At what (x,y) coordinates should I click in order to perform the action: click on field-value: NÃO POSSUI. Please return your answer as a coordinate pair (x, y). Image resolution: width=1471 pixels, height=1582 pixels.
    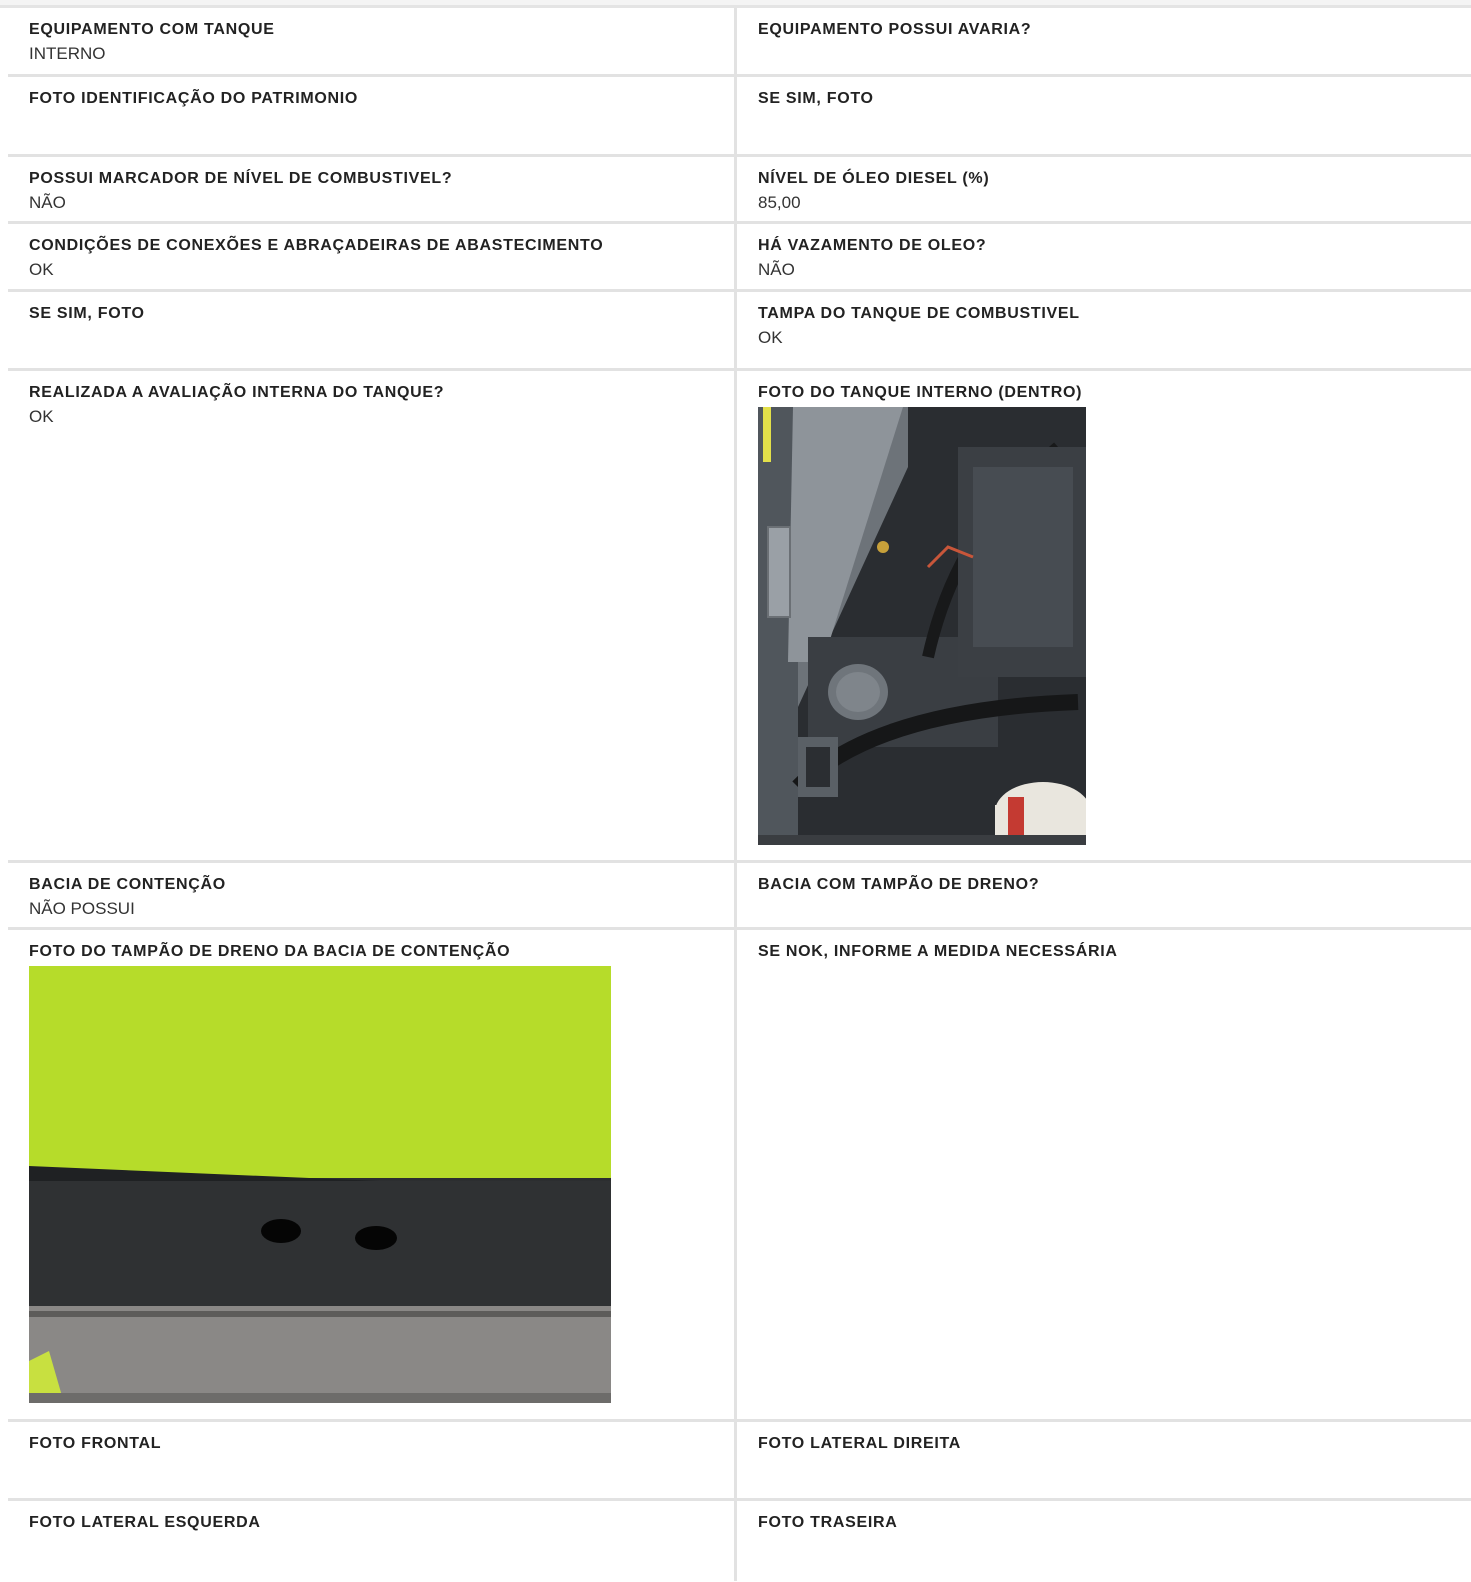
    Looking at the image, I should click on (82, 908).